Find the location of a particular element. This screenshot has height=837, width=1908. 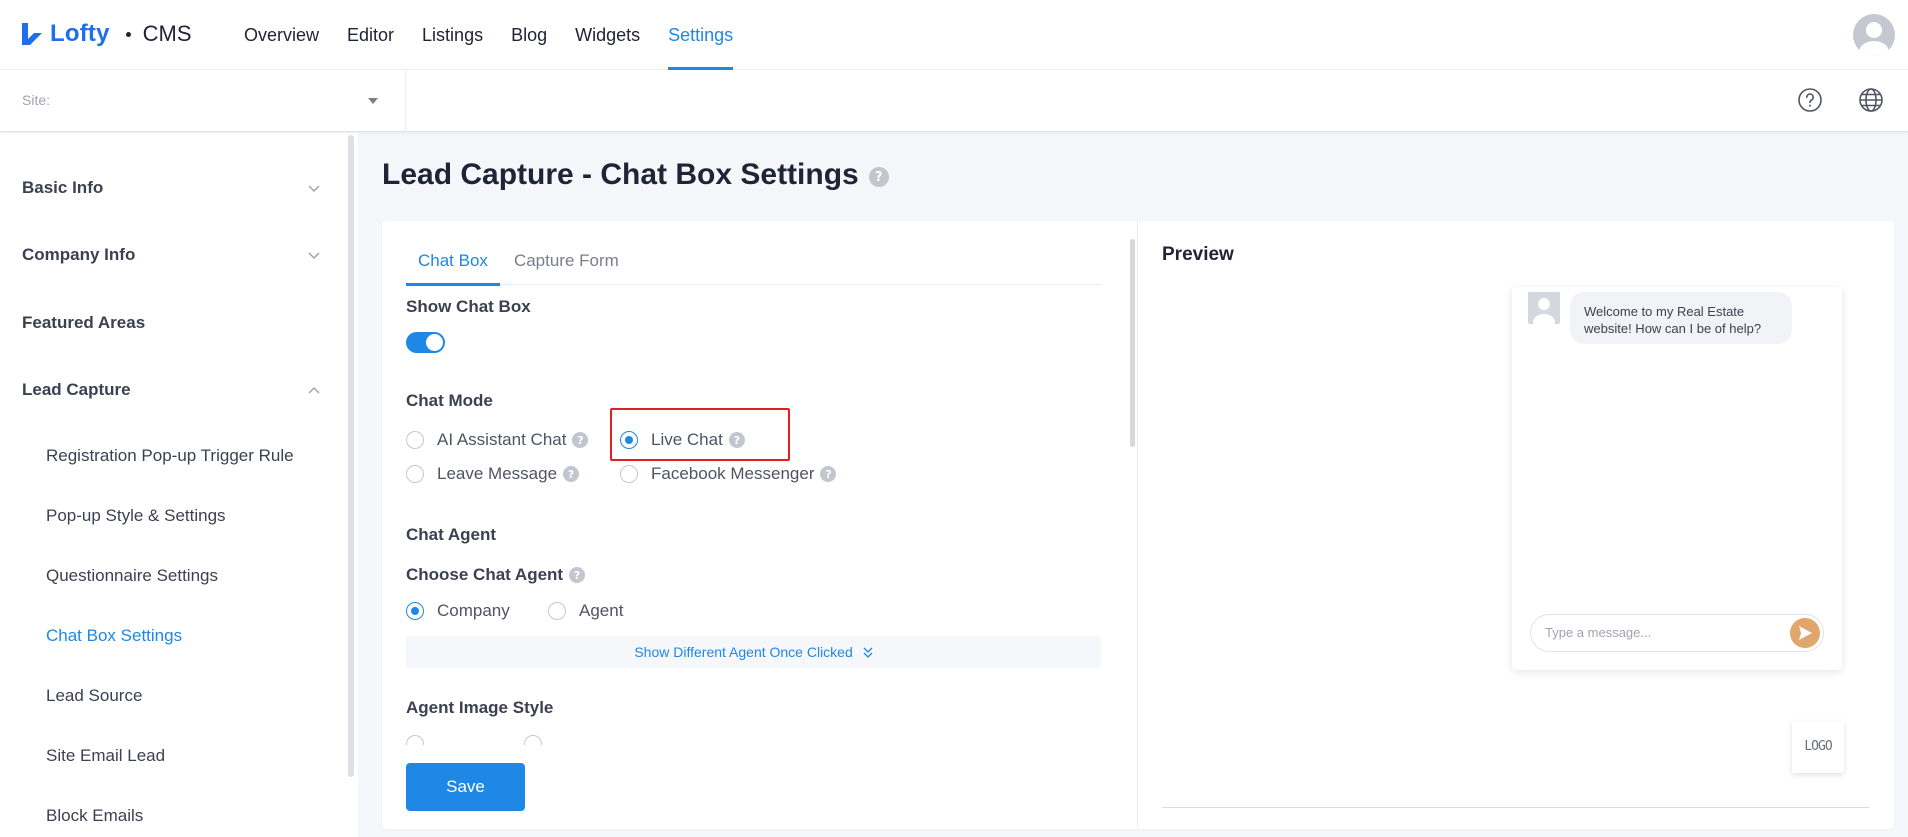

form-scrollbar is located at coordinates (1132, 343).